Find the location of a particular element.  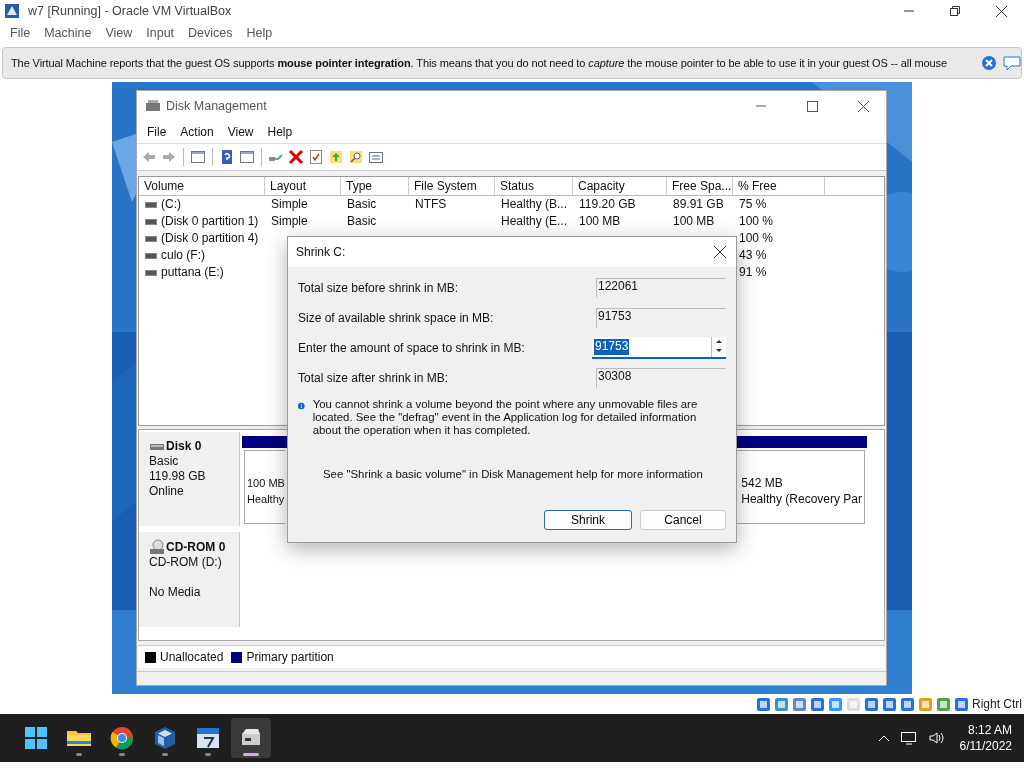

notification-message: The Virtual Machine reports that the guest OS supports mouse pointer integration. This means that you do not need to capture the mouse pointer to be able to use it in your guest OS -- all mouse is located at coordinates (479, 63).